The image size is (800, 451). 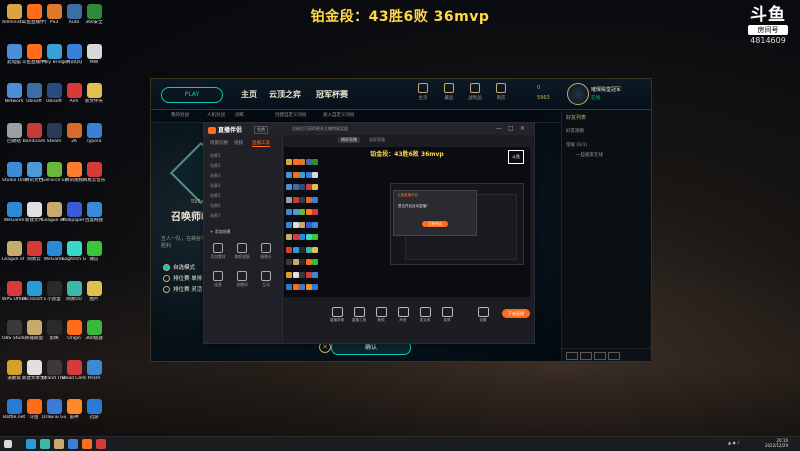 What do you see at coordinates (543, 98) in the screenshot?
I see `be-balance: 5963` at bounding box center [543, 98].